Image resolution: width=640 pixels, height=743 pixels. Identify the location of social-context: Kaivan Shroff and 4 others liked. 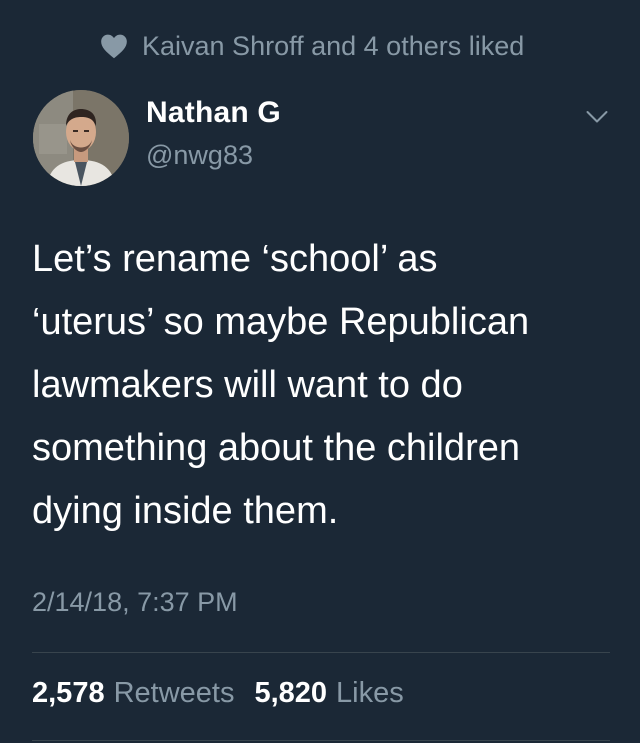
(312, 46).